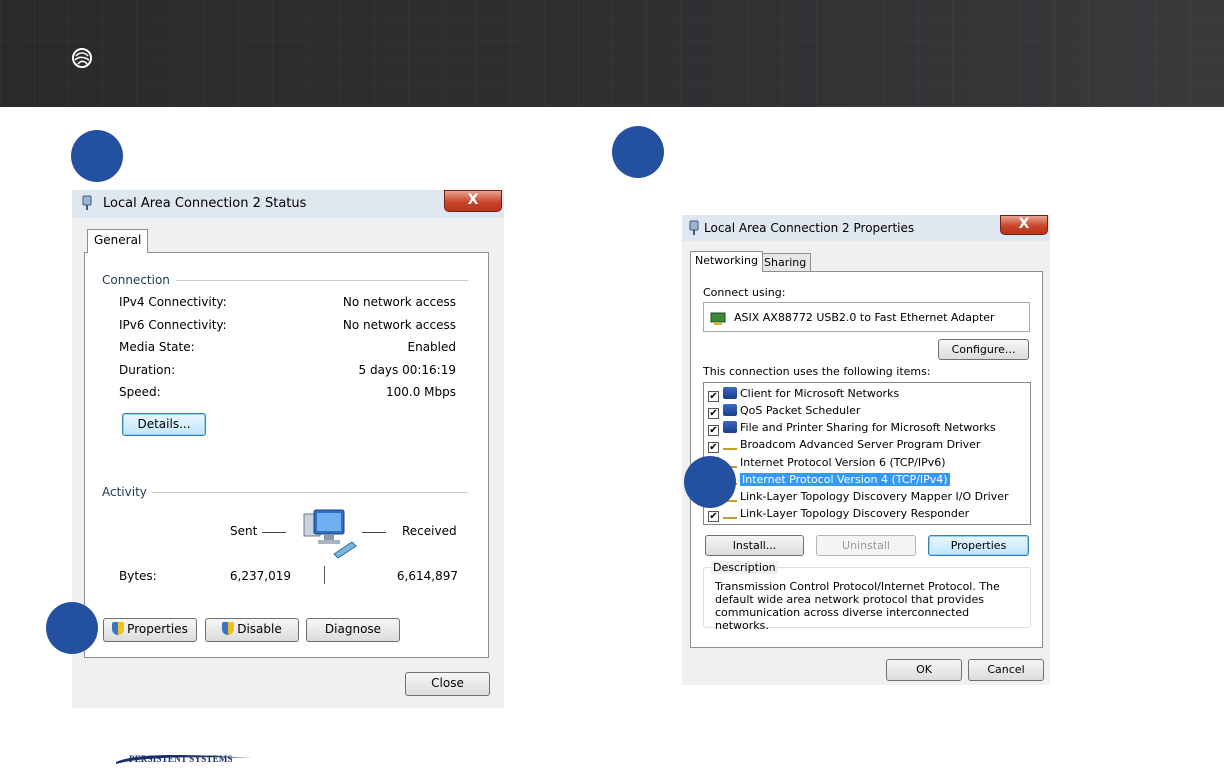 The height and width of the screenshot is (769, 1224). Describe the element at coordinates (260, 576) in the screenshot. I see `bytes-sent-value: 6,237,019` at that location.